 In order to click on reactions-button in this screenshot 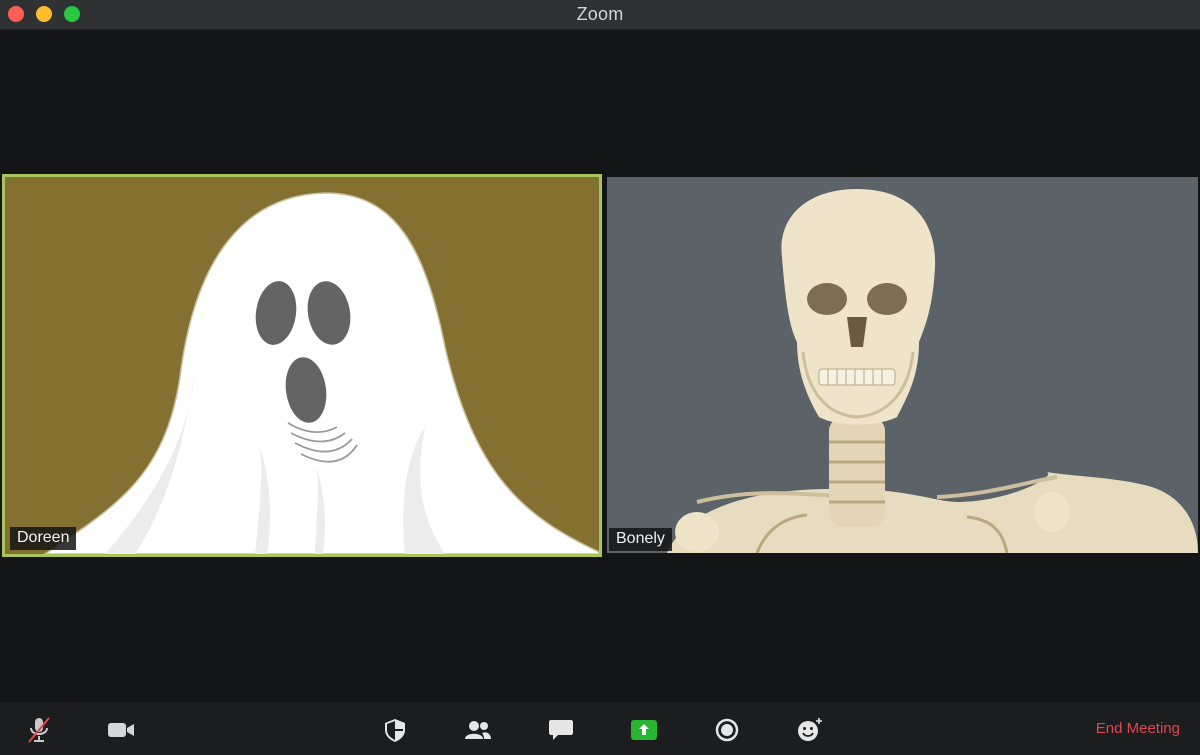, I will do `click(810, 730)`.